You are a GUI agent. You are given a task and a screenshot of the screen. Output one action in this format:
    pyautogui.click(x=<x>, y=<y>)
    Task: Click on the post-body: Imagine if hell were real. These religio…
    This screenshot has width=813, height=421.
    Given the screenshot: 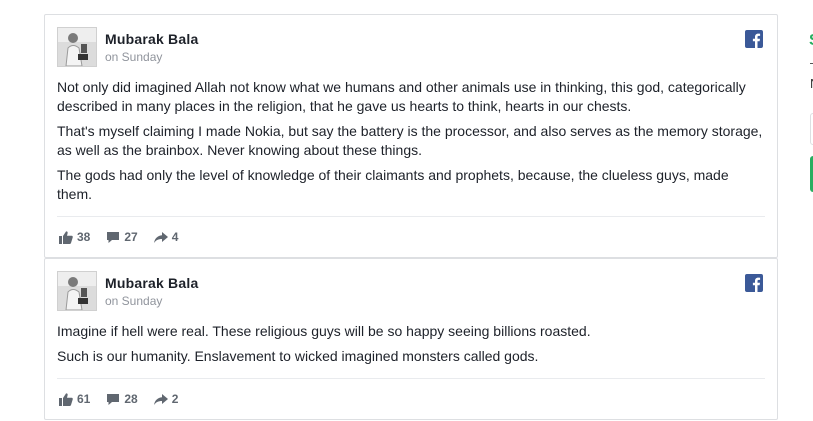 What is the action you would take?
    pyautogui.click(x=411, y=347)
    